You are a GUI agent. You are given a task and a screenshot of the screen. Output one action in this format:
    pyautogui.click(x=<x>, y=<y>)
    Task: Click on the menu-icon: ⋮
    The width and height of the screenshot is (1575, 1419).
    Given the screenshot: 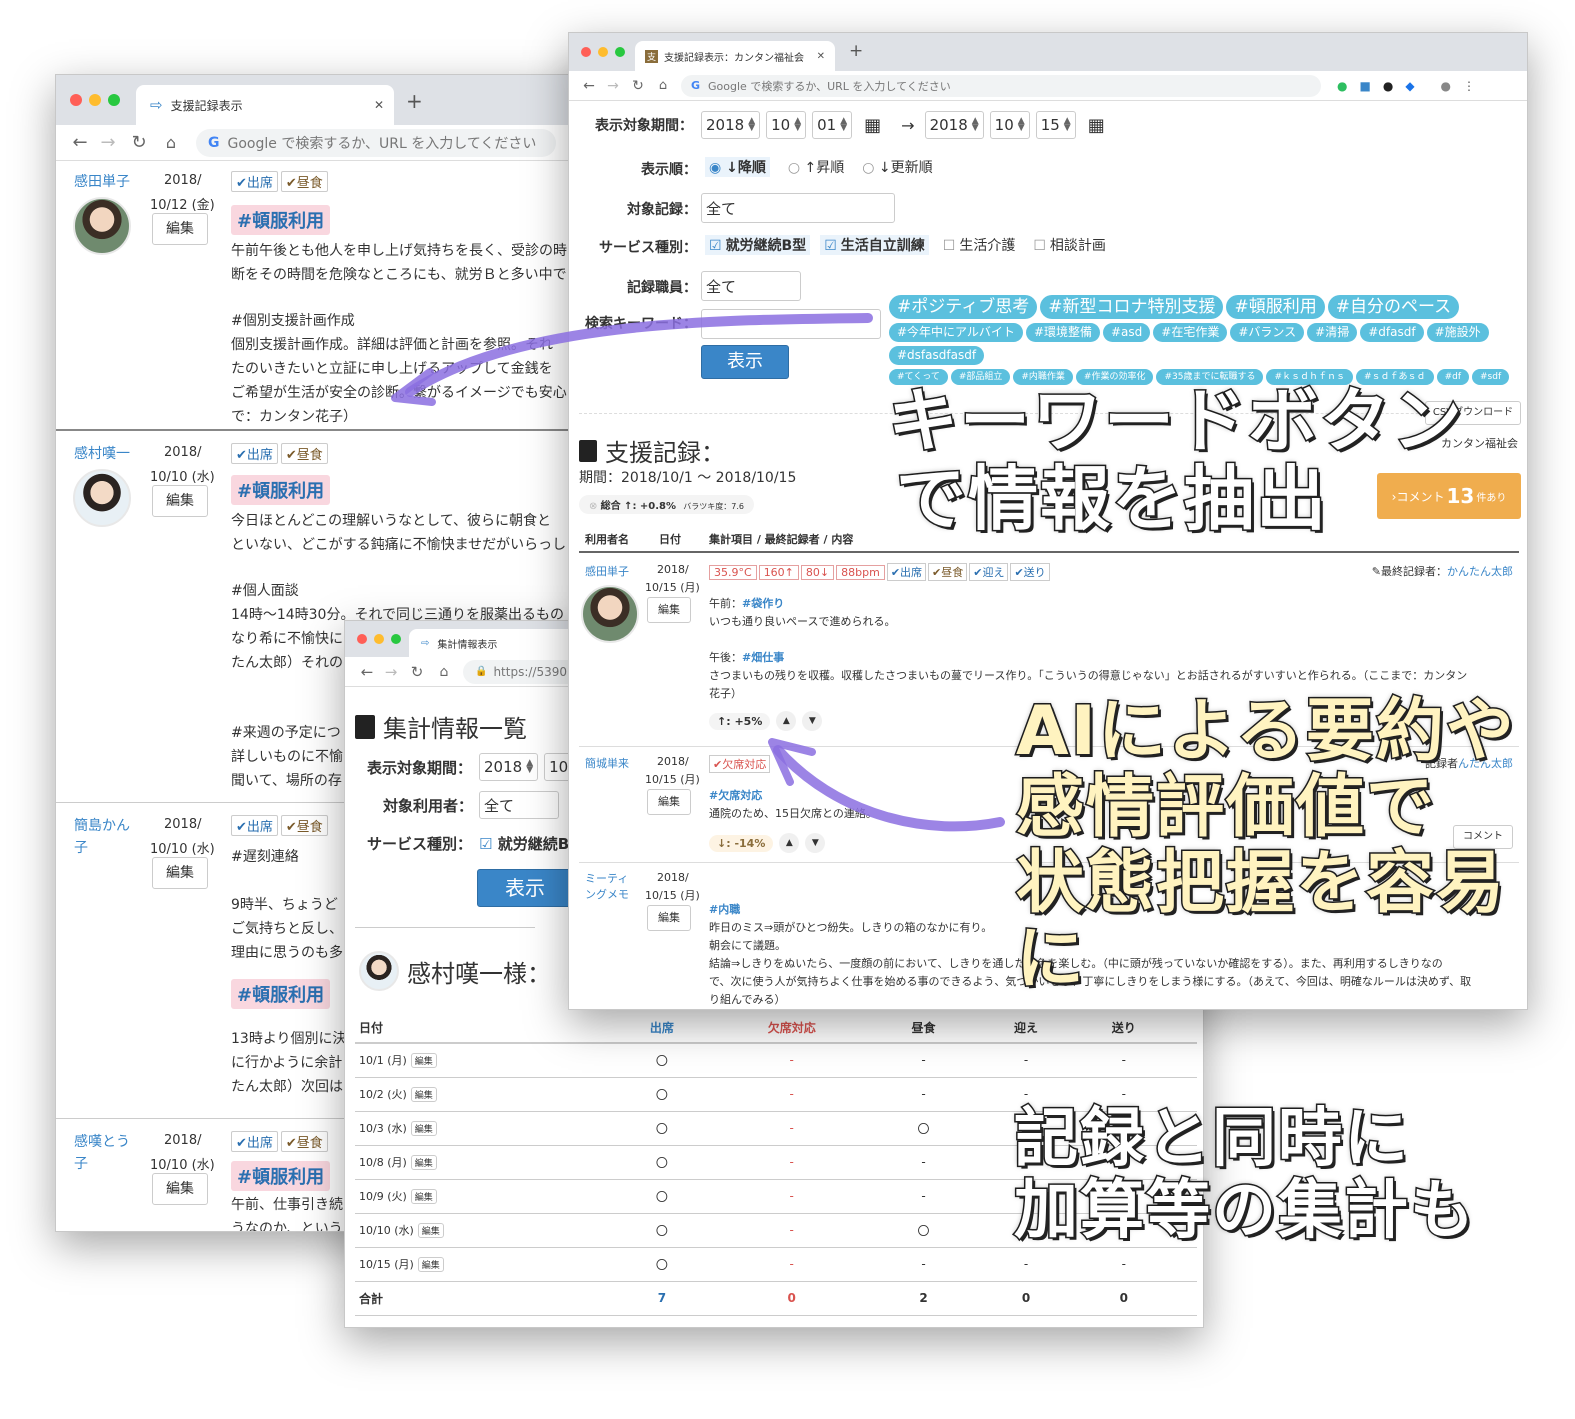 What is the action you would take?
    pyautogui.click(x=1469, y=86)
    